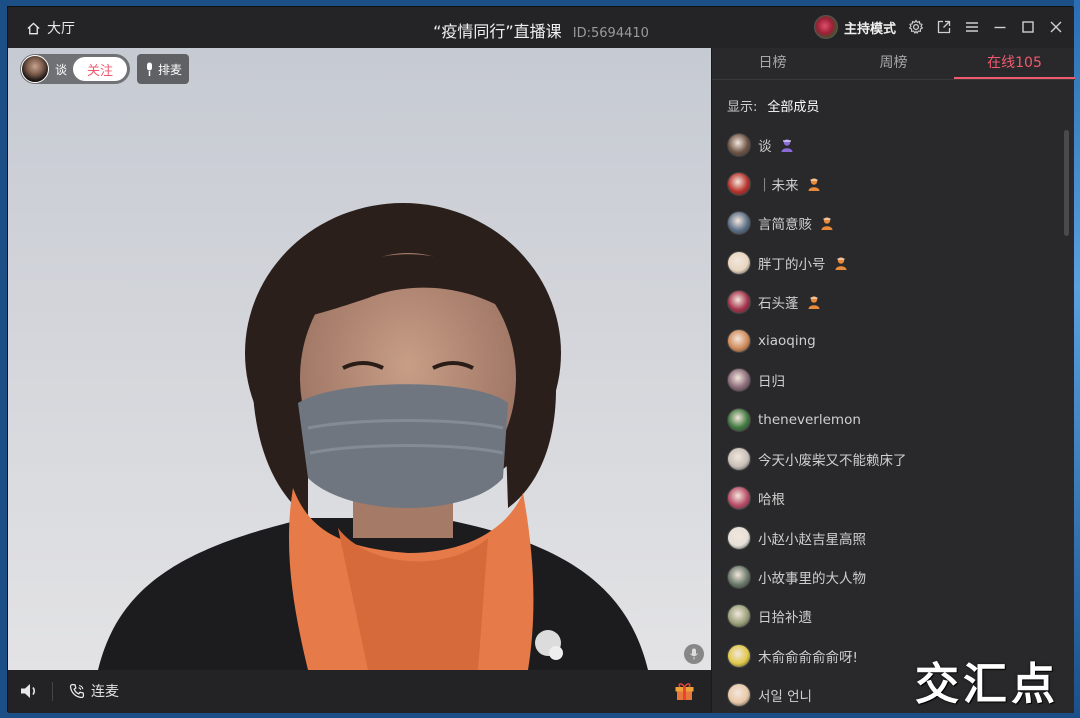 The width and height of the screenshot is (1080, 718). I want to click on member-name: ｜未来, so click(778, 185).